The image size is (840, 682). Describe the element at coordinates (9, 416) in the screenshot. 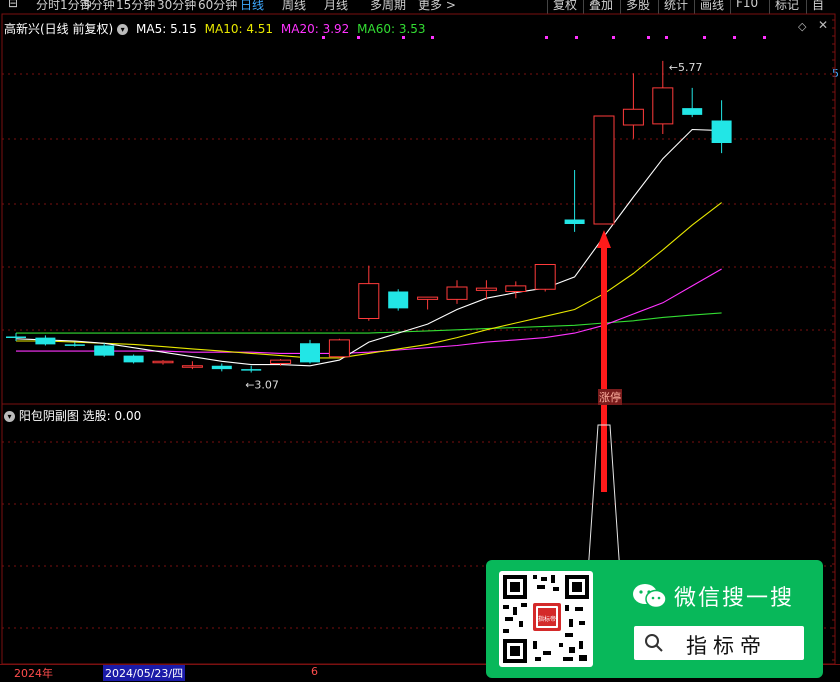

I see `sub-settings-icon: ▾` at that location.